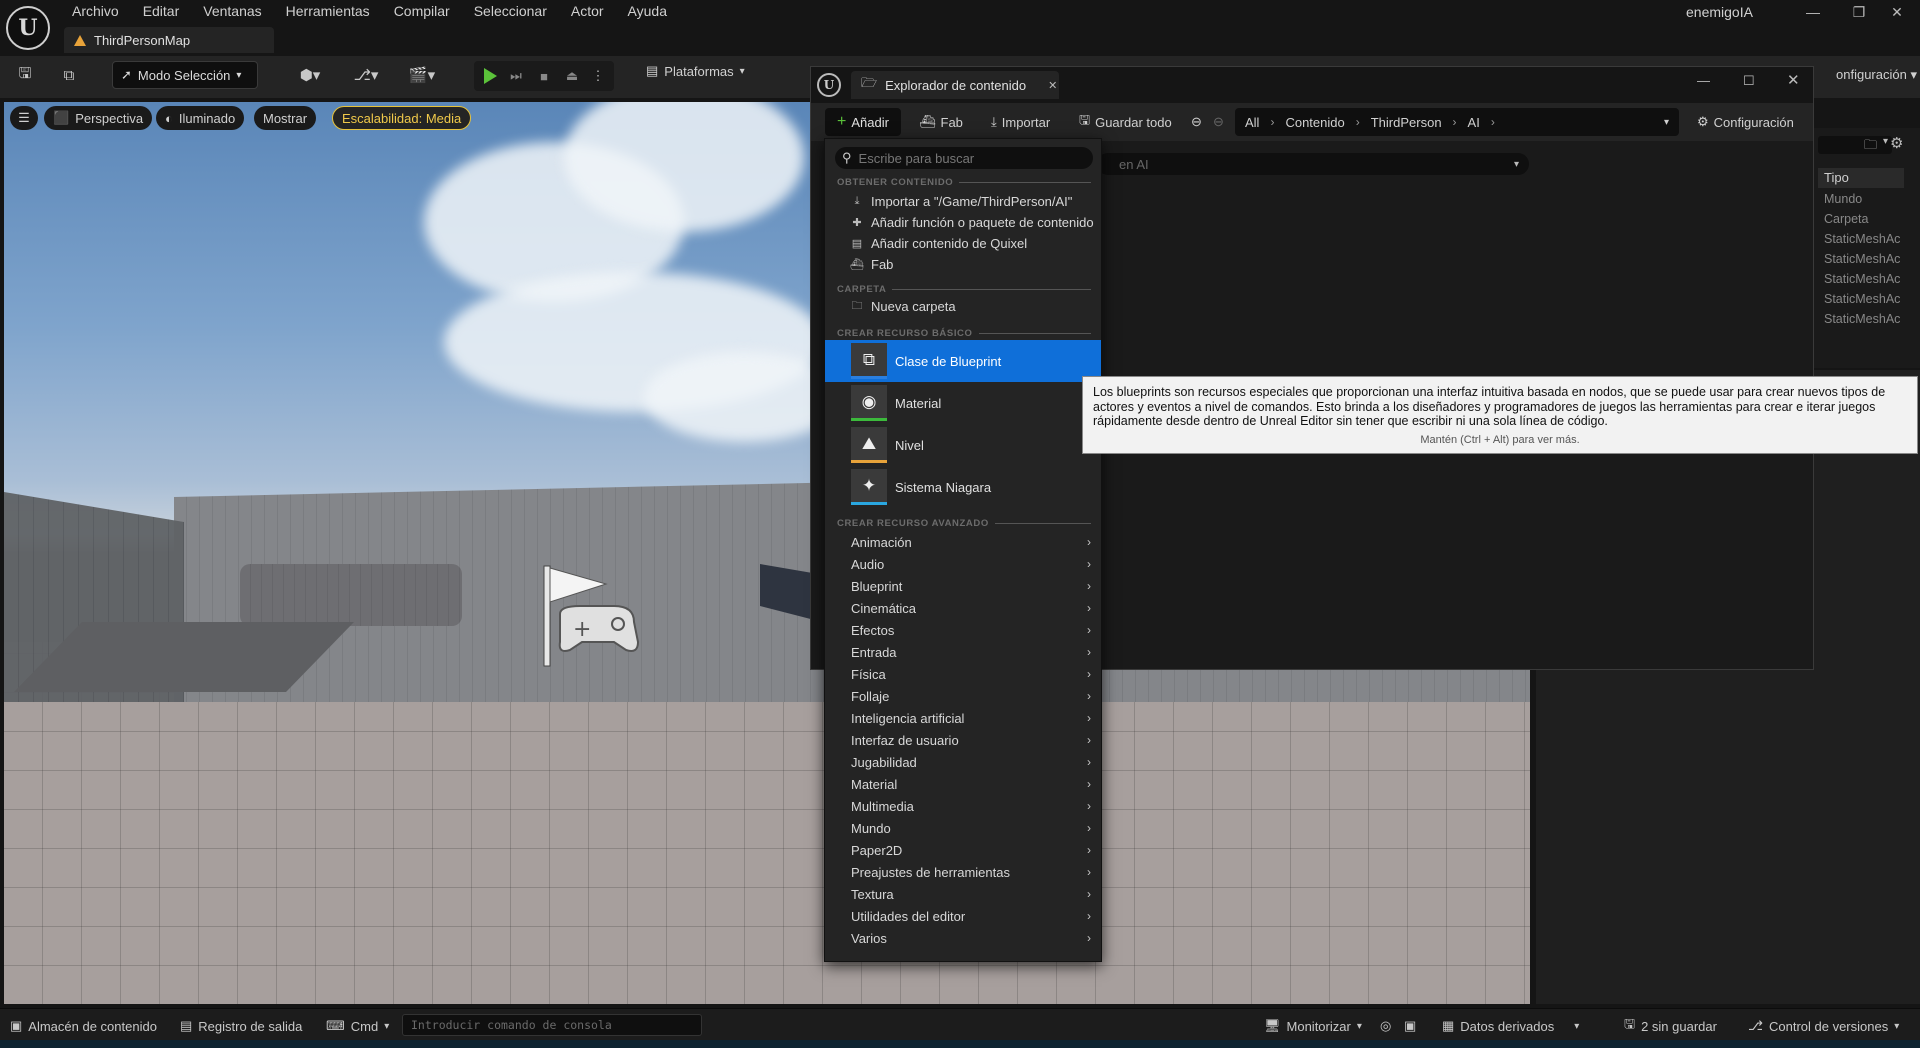 The width and height of the screenshot is (1920, 1048). Describe the element at coordinates (310, 75) in the screenshot. I see `add-actor-icon: ⬢▾` at that location.